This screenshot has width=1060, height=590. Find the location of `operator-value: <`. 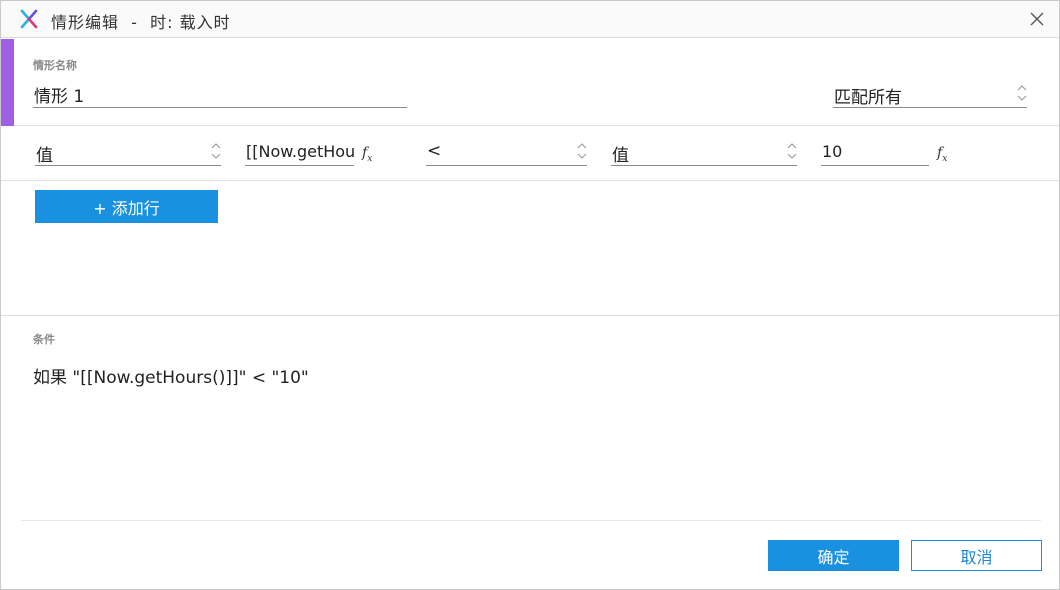

operator-value: < is located at coordinates (434, 151).